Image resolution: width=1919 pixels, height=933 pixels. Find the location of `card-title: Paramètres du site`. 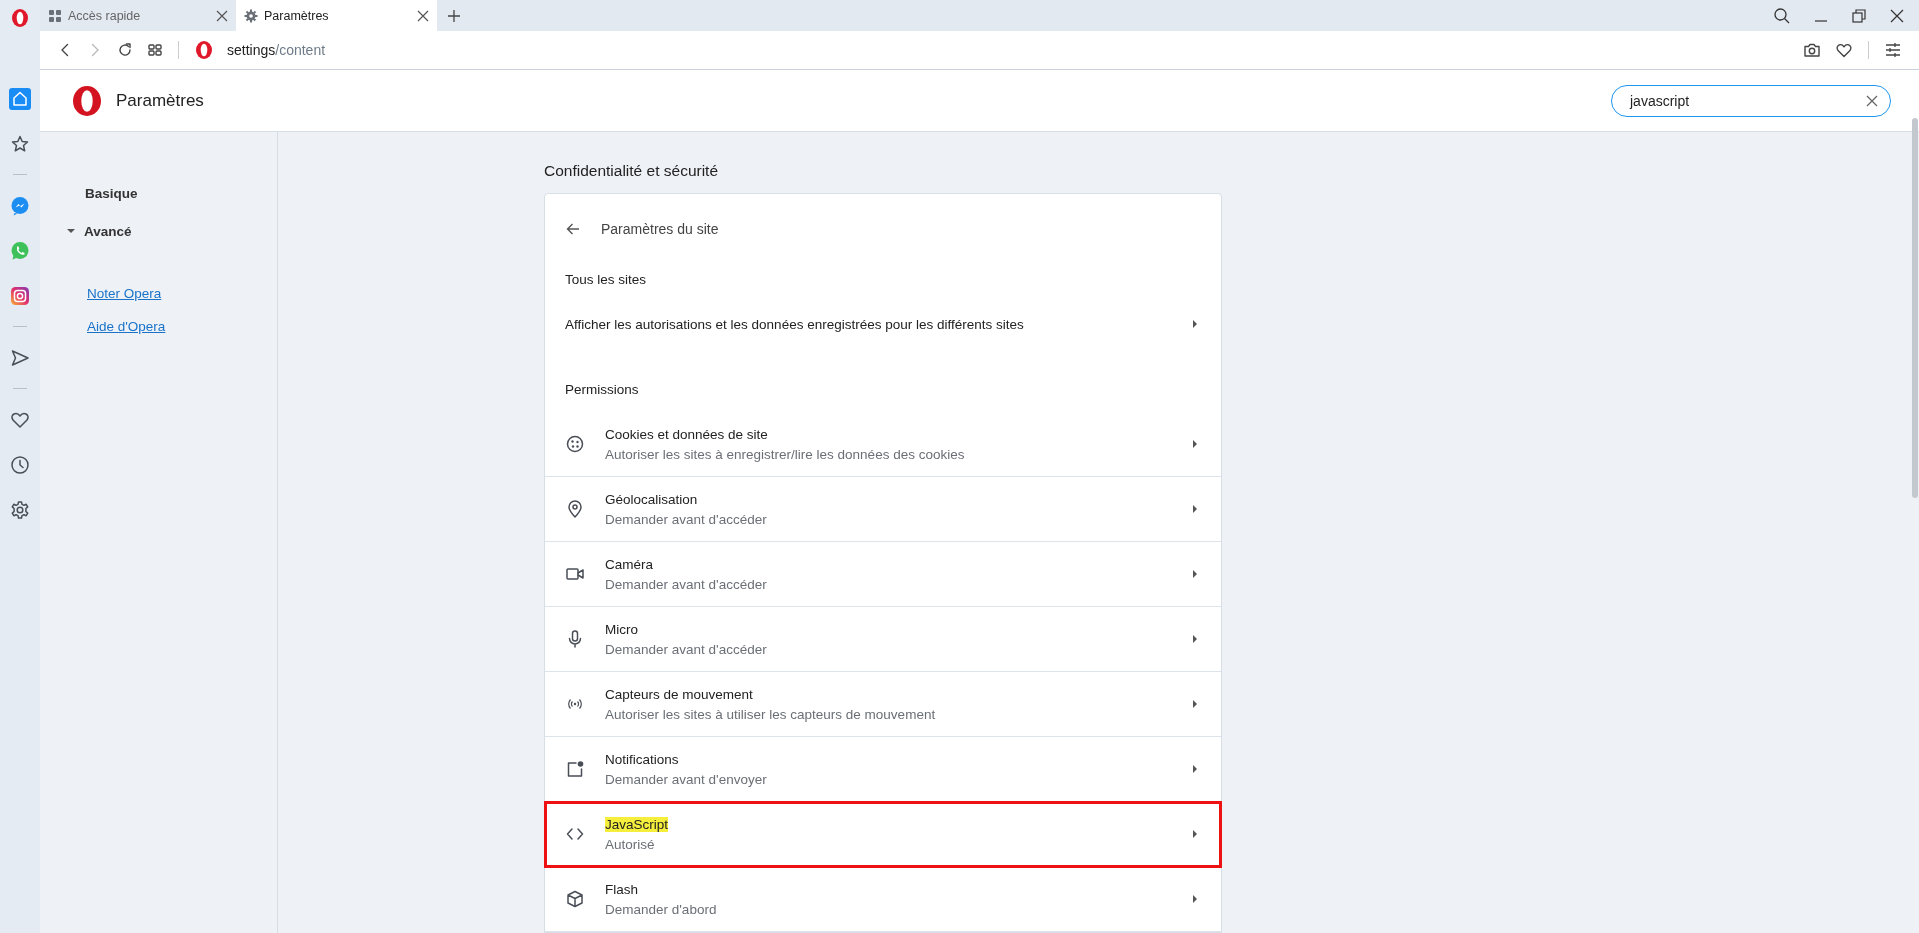

card-title: Paramètres du site is located at coordinates (660, 229).